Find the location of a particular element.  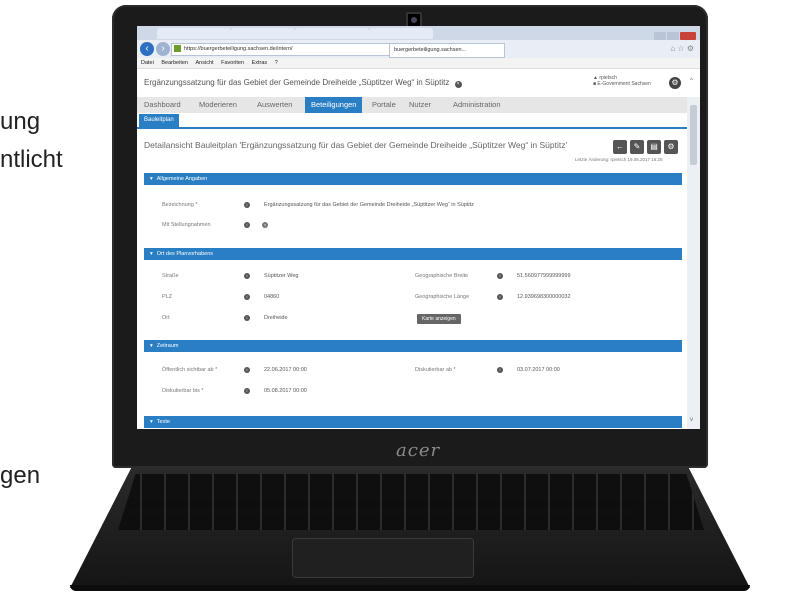

menu-item-favoriten: Favoriten is located at coordinates (232, 63).